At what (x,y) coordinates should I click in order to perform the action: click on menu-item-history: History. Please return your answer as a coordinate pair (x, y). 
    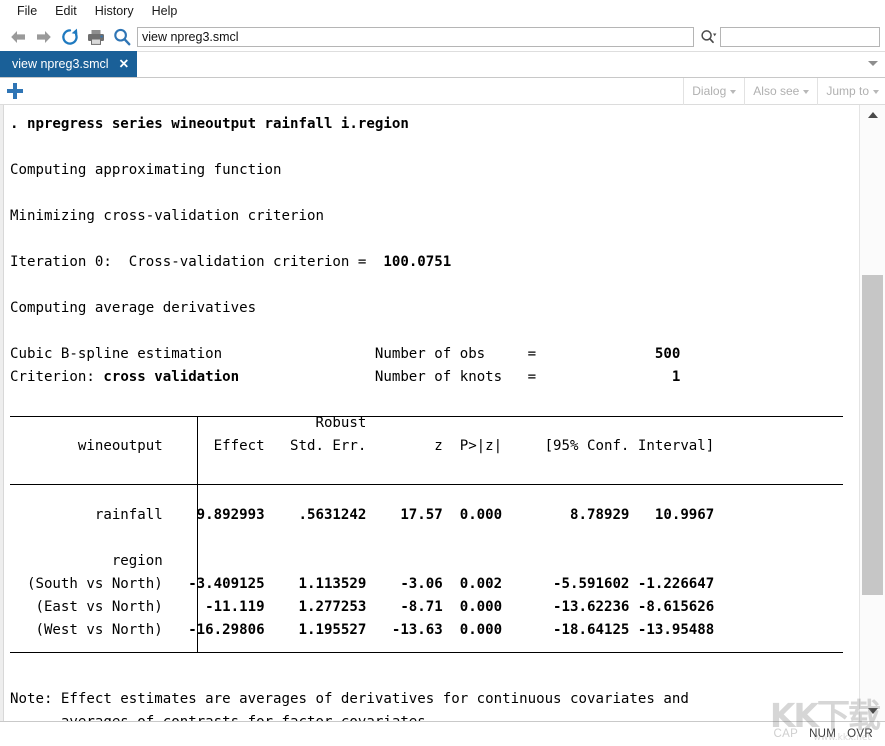
    Looking at the image, I should click on (114, 11).